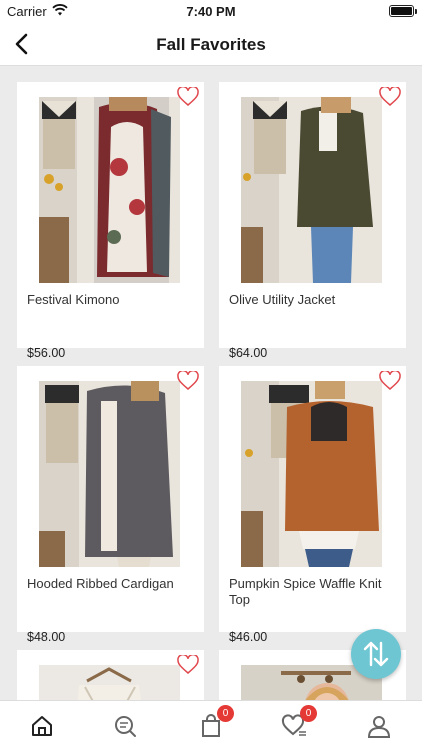 This screenshot has height=750, width=422. Describe the element at coordinates (225, 713) in the screenshot. I see `cart-count-badge: 0` at that location.